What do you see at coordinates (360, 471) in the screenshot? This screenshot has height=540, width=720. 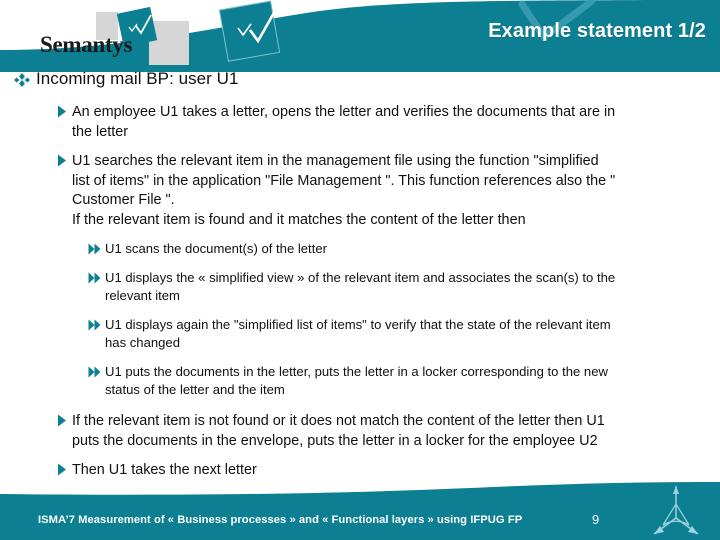 I see `bullet-item: Then U1 takes the next letter` at bounding box center [360, 471].